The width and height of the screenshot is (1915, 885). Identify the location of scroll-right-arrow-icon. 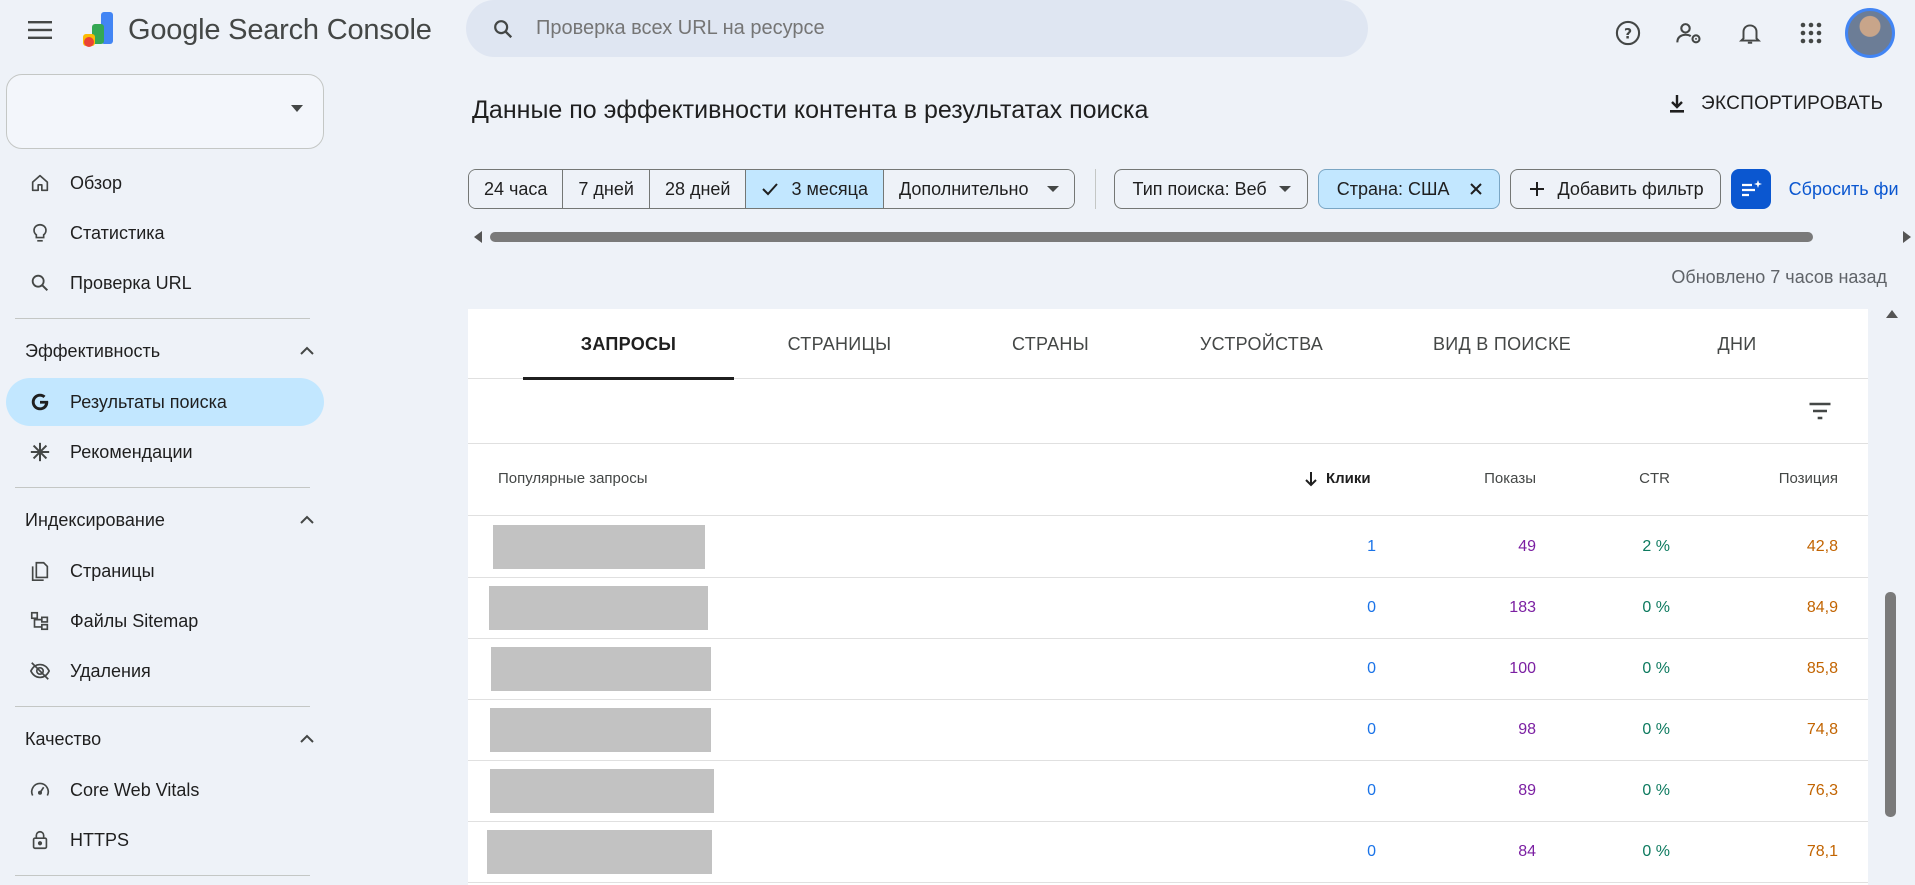
(1907, 237).